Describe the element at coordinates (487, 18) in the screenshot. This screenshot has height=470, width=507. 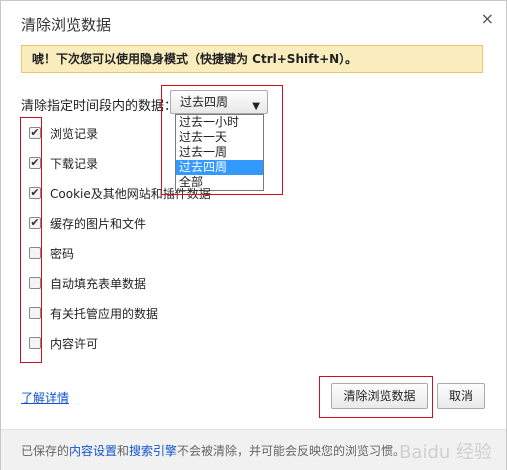
I see `close-icon: ×` at that location.